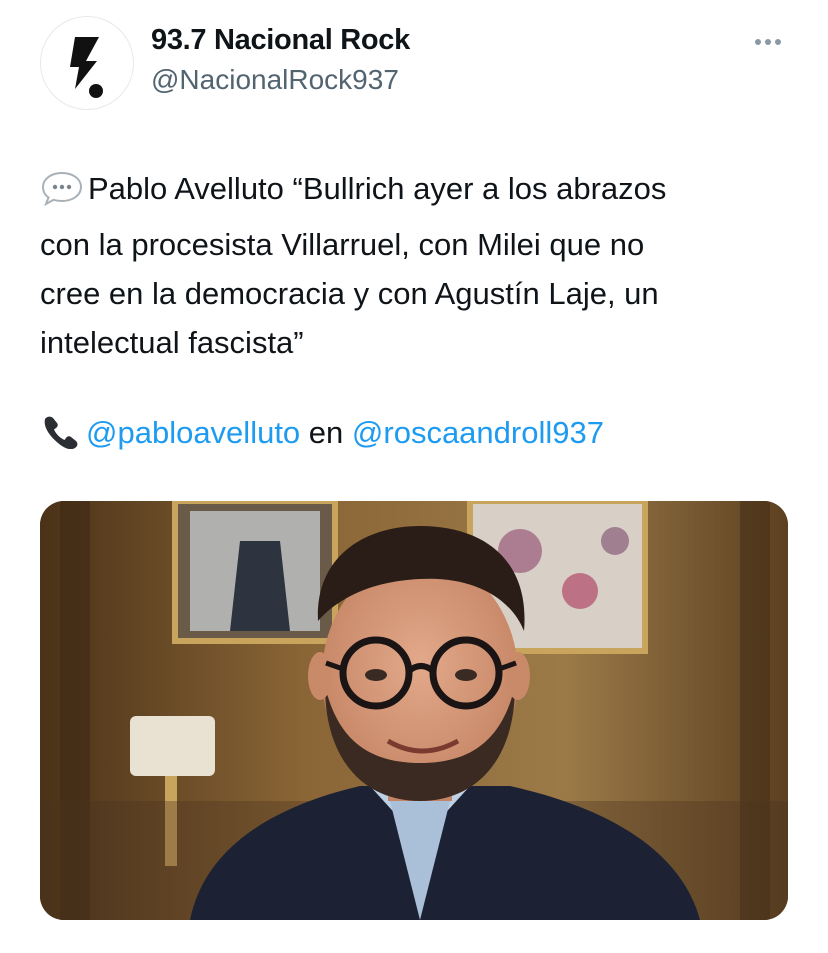 The width and height of the screenshot is (828, 953). Describe the element at coordinates (60, 438) in the screenshot. I see `telephone-receiver-icon` at that location.